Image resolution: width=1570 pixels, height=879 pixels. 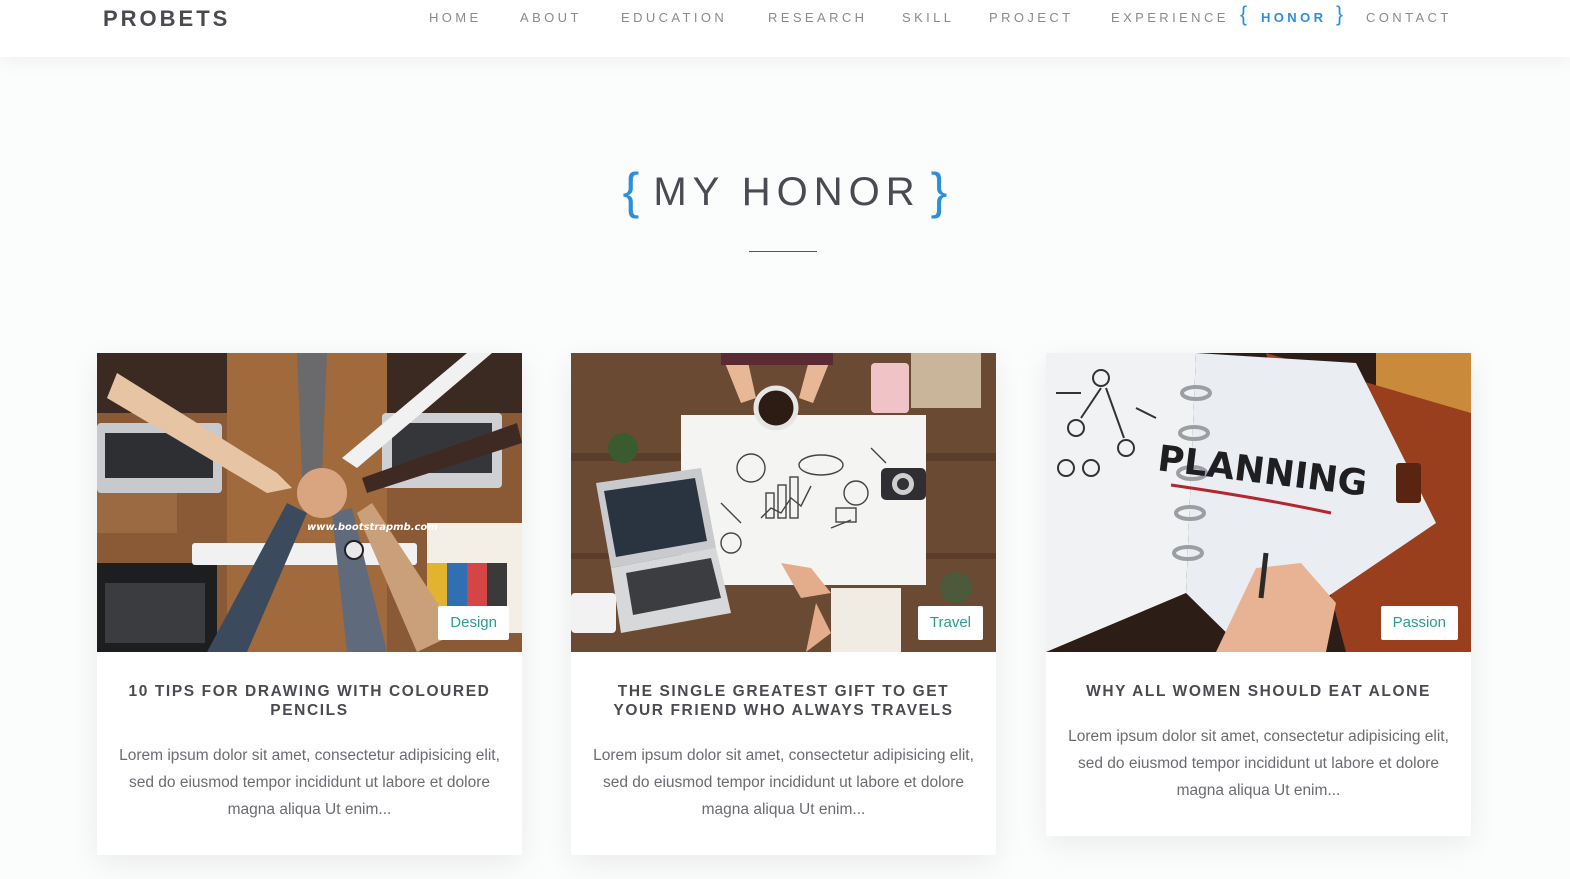 I want to click on section-title: MY HONOR, so click(x=787, y=192).